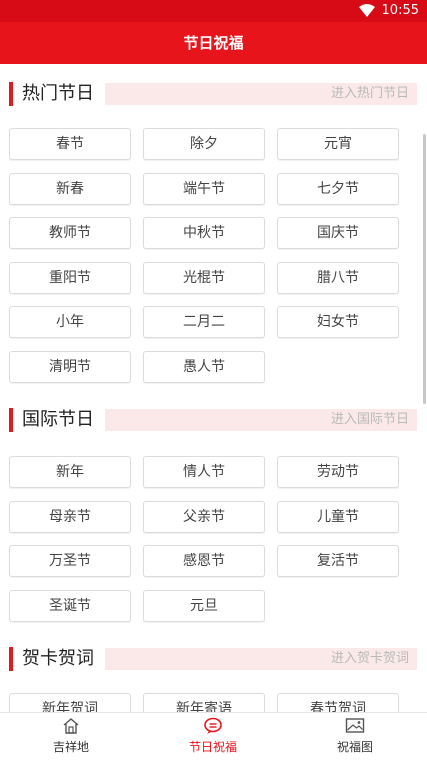 The height and width of the screenshot is (760, 427). I want to click on festival-tag: 教师节, so click(70, 233).